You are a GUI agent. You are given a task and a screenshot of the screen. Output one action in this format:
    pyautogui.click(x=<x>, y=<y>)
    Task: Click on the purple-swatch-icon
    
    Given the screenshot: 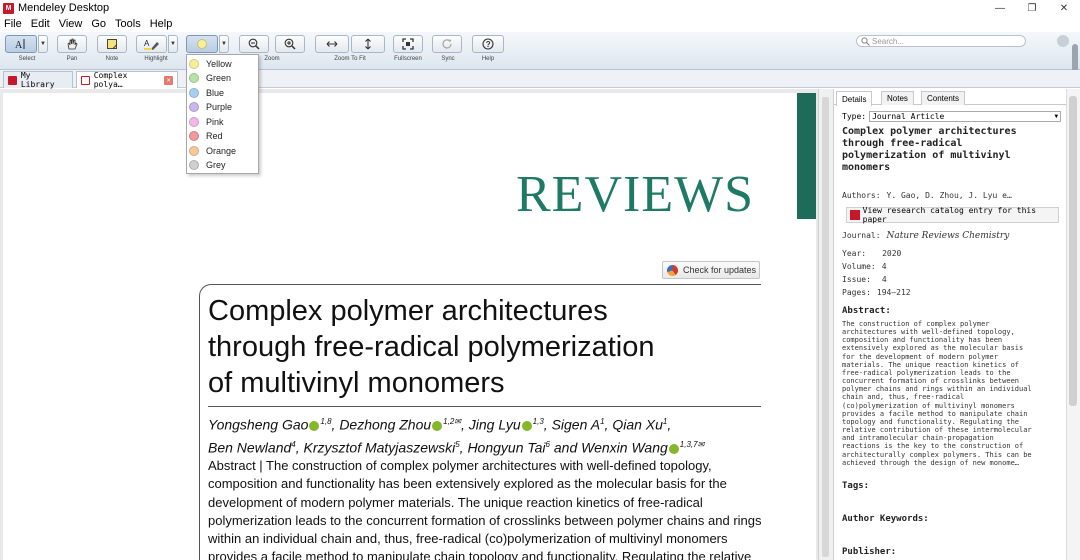 What is the action you would take?
    pyautogui.click(x=194, y=107)
    